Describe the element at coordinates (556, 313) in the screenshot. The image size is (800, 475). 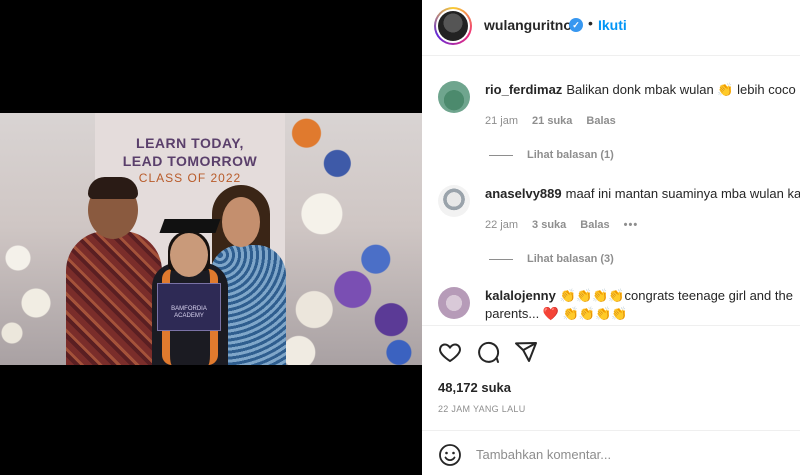
I see `comment-text-continued: parents... ❤️ 👏👏👏👏` at that location.